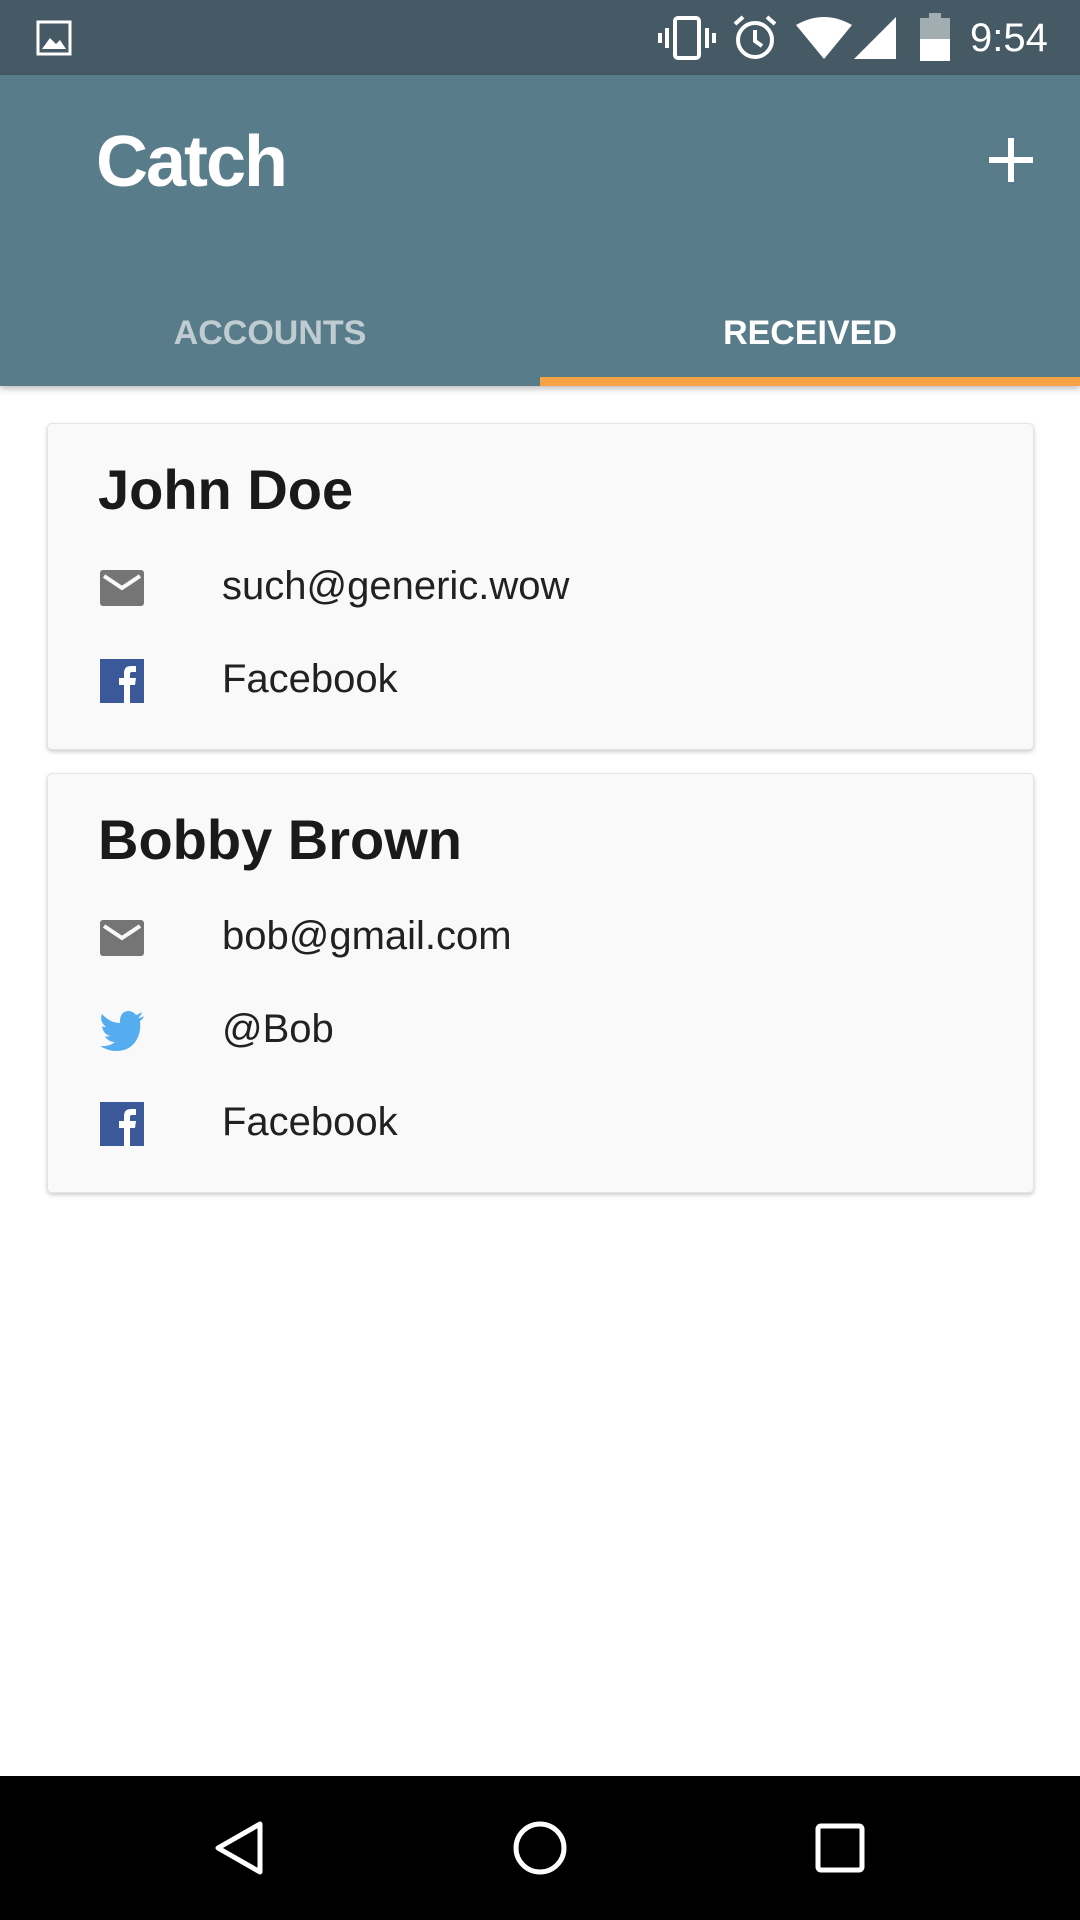  What do you see at coordinates (810, 381) in the screenshot?
I see `tab-indicator` at bounding box center [810, 381].